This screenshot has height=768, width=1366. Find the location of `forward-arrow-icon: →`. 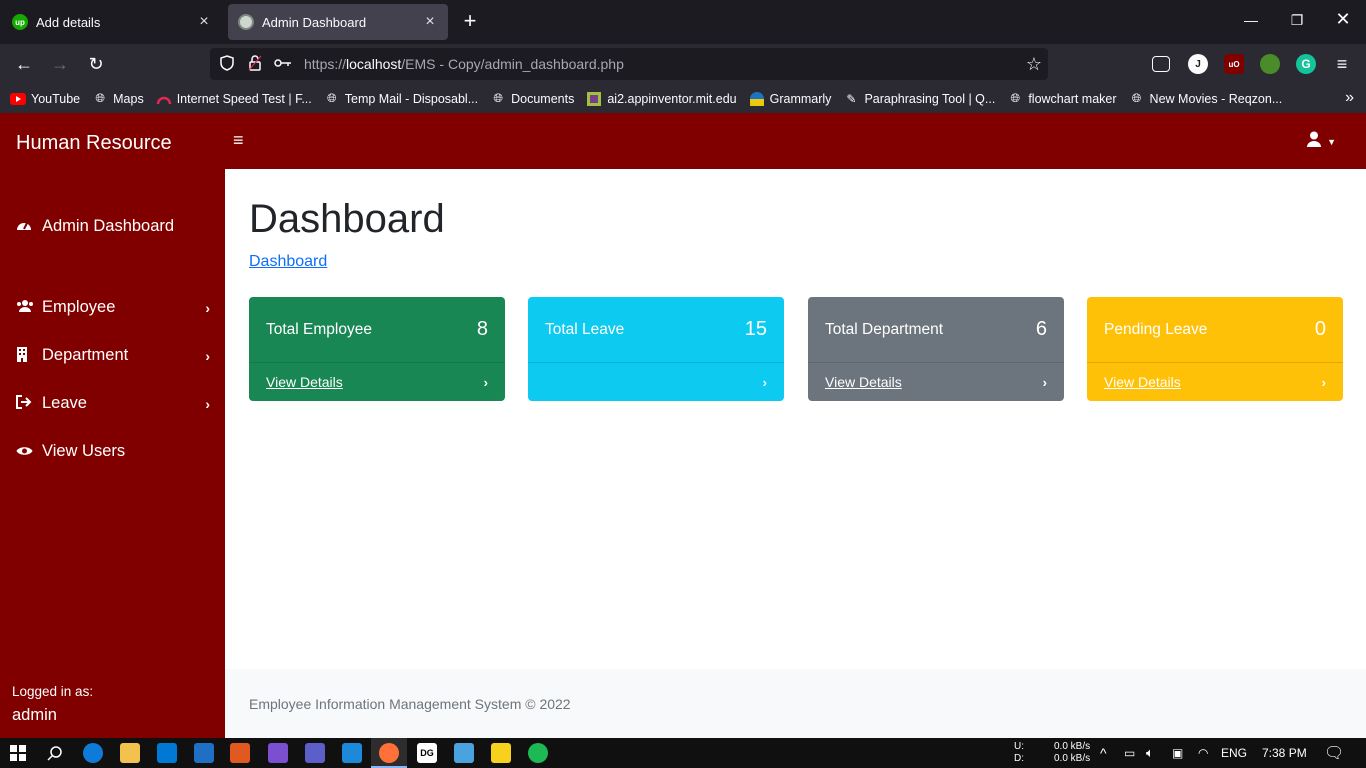

forward-arrow-icon: → is located at coordinates (60, 64).